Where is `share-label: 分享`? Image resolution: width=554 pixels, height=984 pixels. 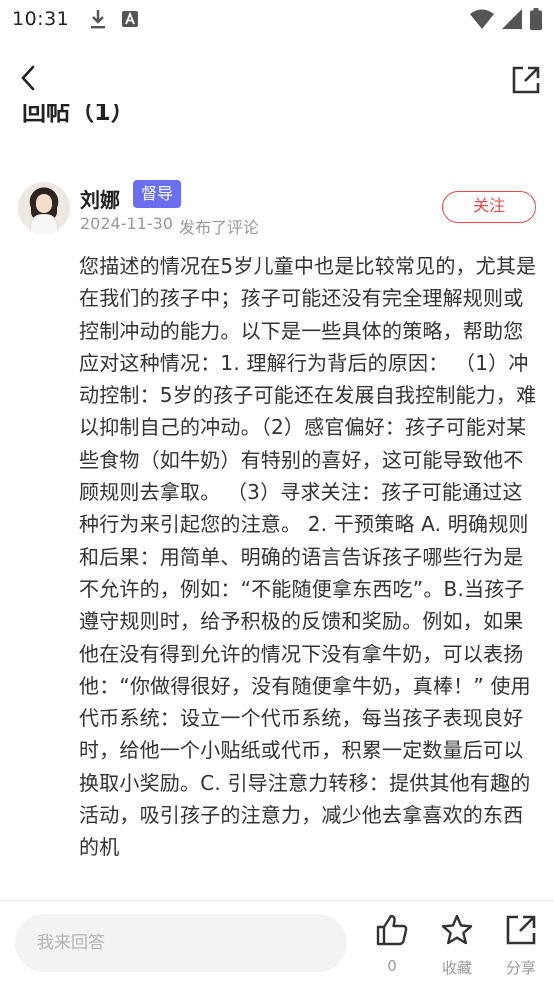 share-label: 分享 is located at coordinates (520, 968).